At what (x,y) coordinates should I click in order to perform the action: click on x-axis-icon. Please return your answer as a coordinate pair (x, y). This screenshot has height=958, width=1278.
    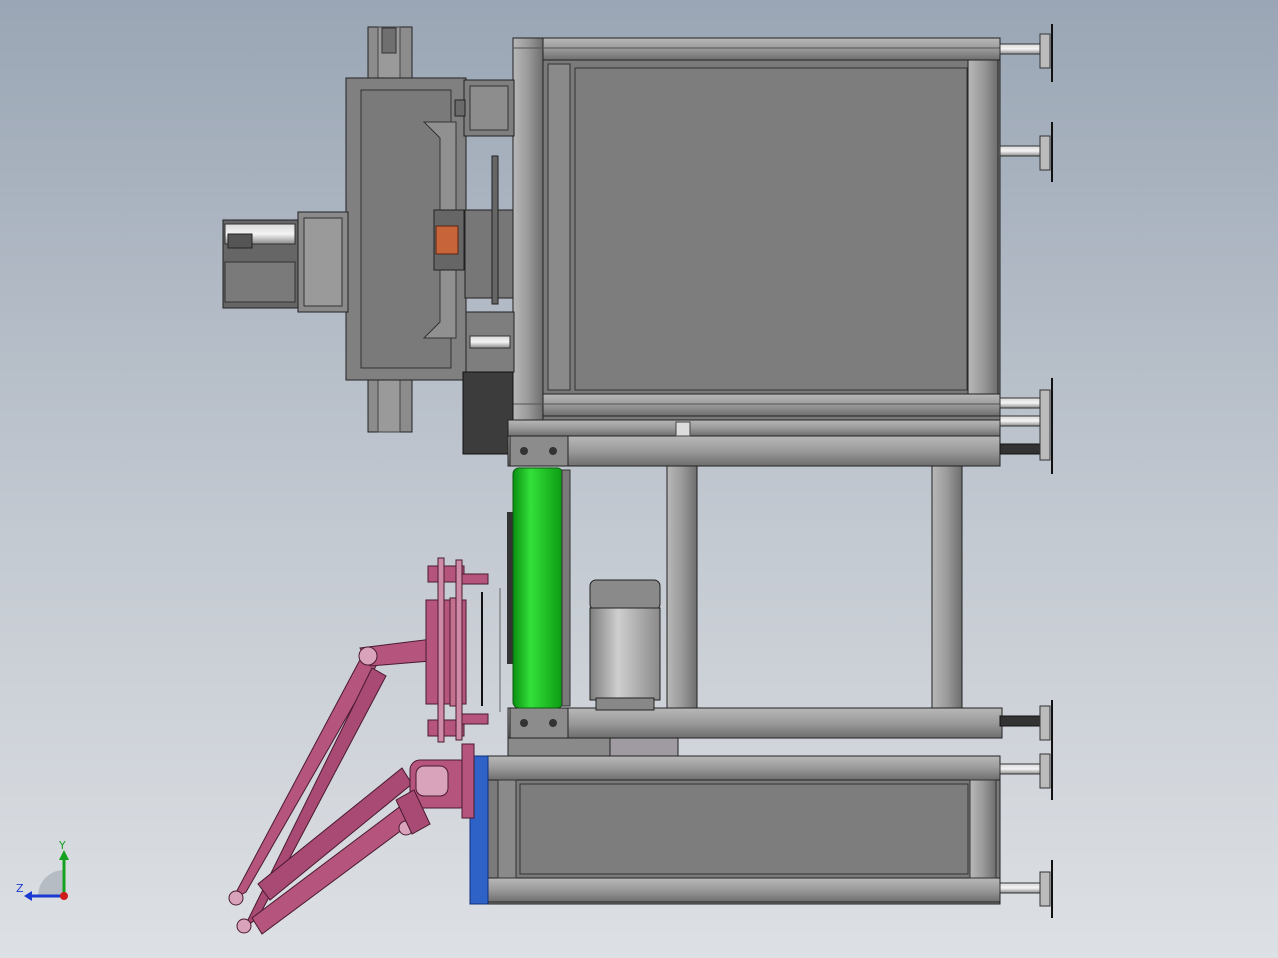
    Looking at the image, I should click on (64, 896).